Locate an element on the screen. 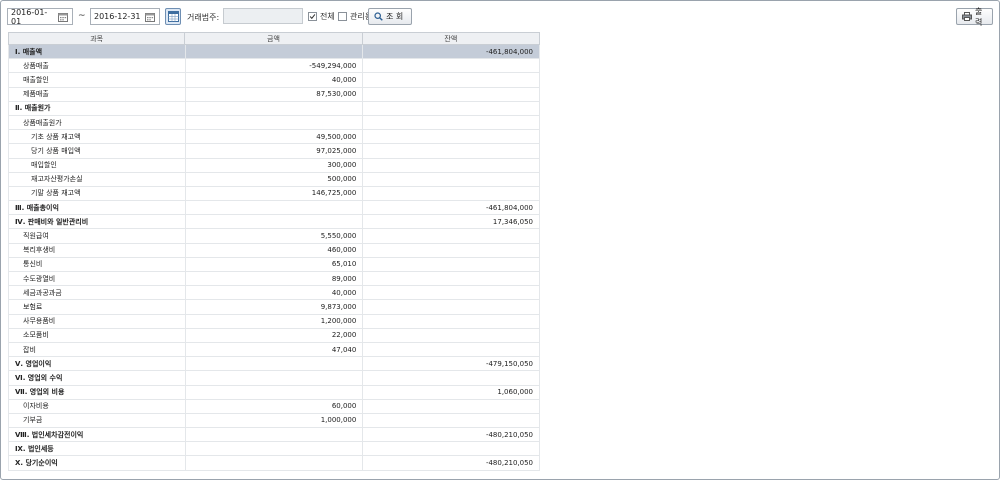  subject-cell: 직원급여 is located at coordinates (97, 236).